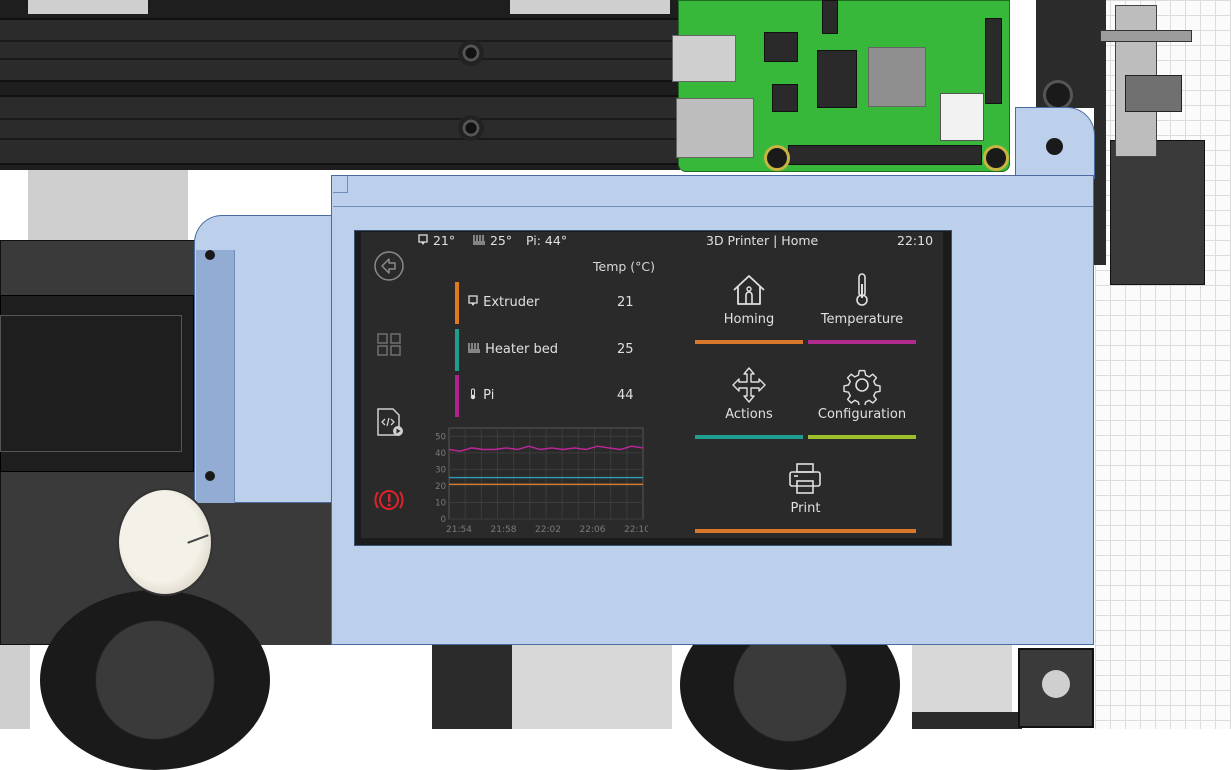 The width and height of the screenshot is (1231, 770). What do you see at coordinates (862, 387) in the screenshot?
I see `gear-icon` at bounding box center [862, 387].